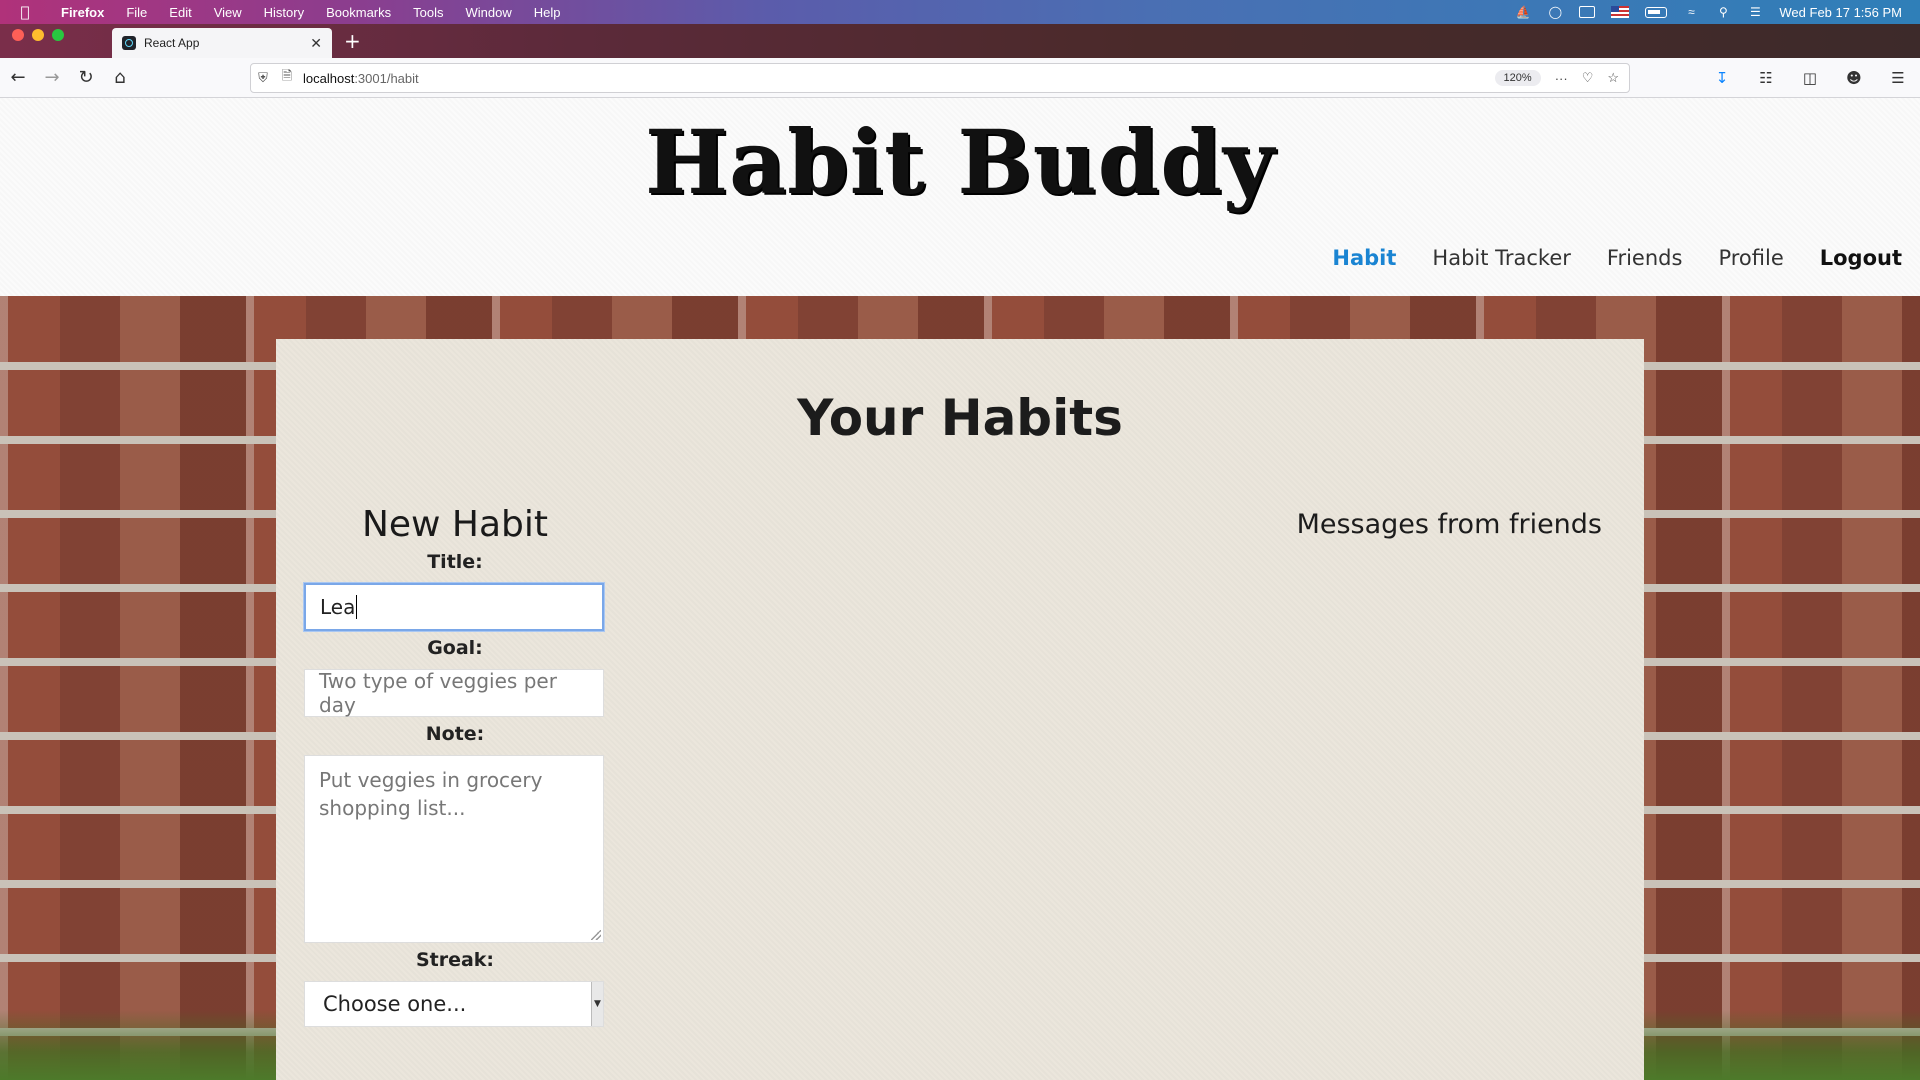 This screenshot has height=1080, width=1920. What do you see at coordinates (52, 78) in the screenshot?
I see `forward-arrow-icon: →` at bounding box center [52, 78].